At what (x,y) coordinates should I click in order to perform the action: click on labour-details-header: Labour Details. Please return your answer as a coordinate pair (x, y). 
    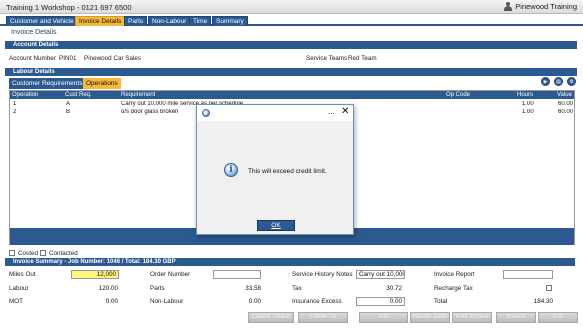
    Looking at the image, I should click on (291, 72).